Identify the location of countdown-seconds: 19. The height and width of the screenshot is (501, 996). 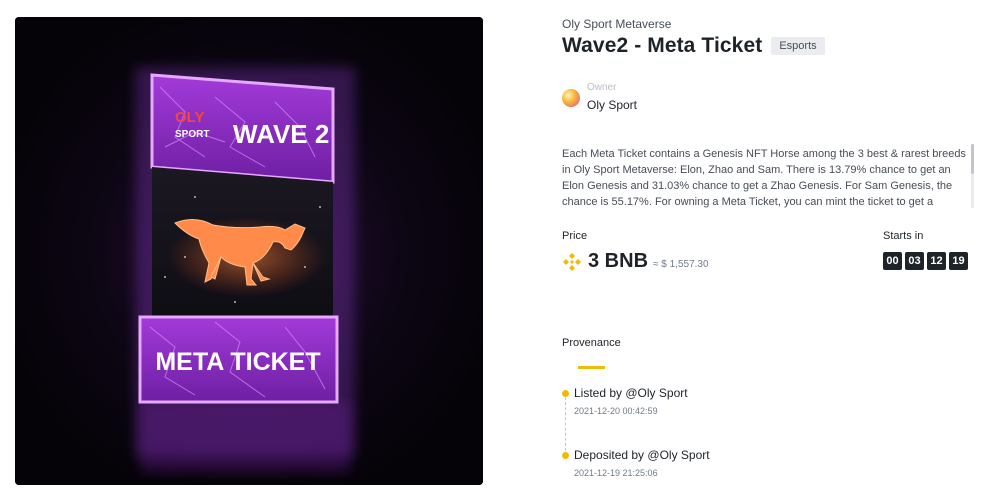
(958, 261).